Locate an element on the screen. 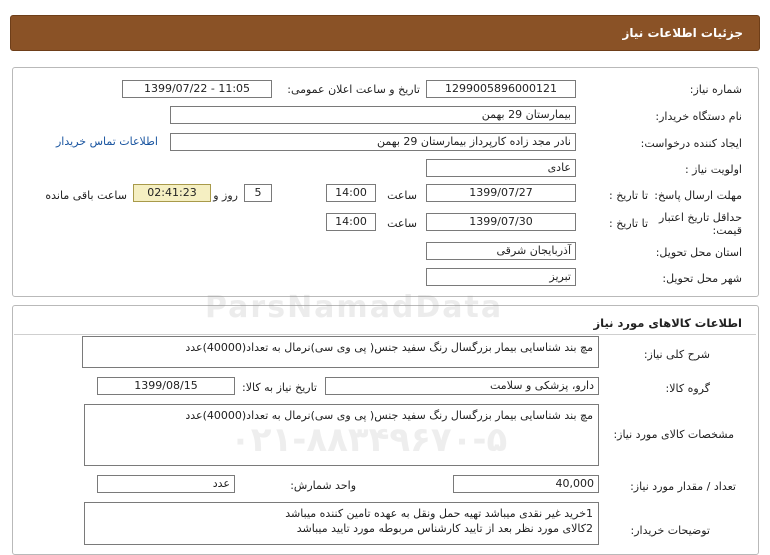 The height and width of the screenshot is (555, 770). group-label: گروه کالا: is located at coordinates (687, 388).